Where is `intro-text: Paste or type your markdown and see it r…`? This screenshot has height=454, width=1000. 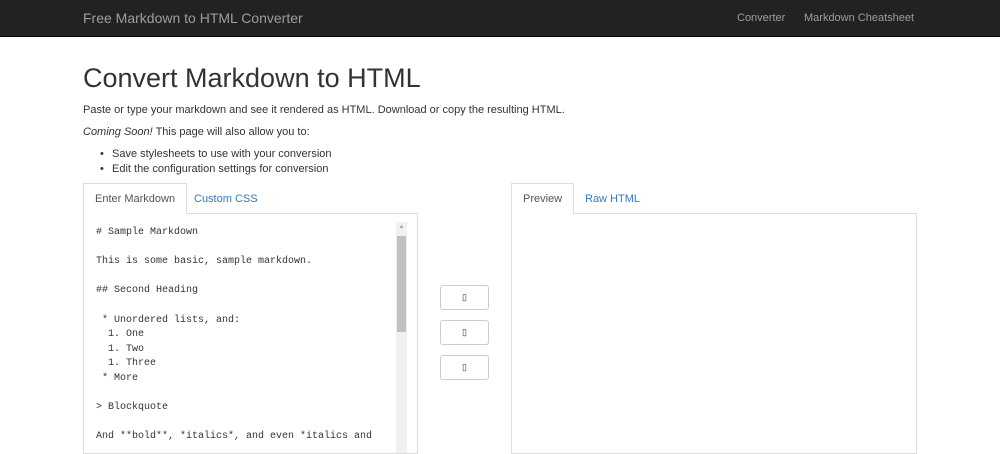 intro-text: Paste or type your markdown and see it r… is located at coordinates (324, 110).